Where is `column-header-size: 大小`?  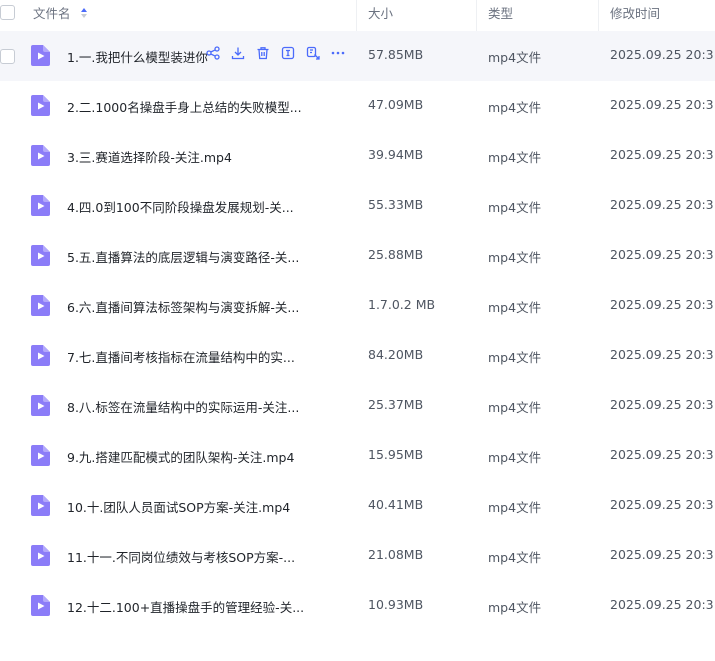 column-header-size: 大小 is located at coordinates (380, 12).